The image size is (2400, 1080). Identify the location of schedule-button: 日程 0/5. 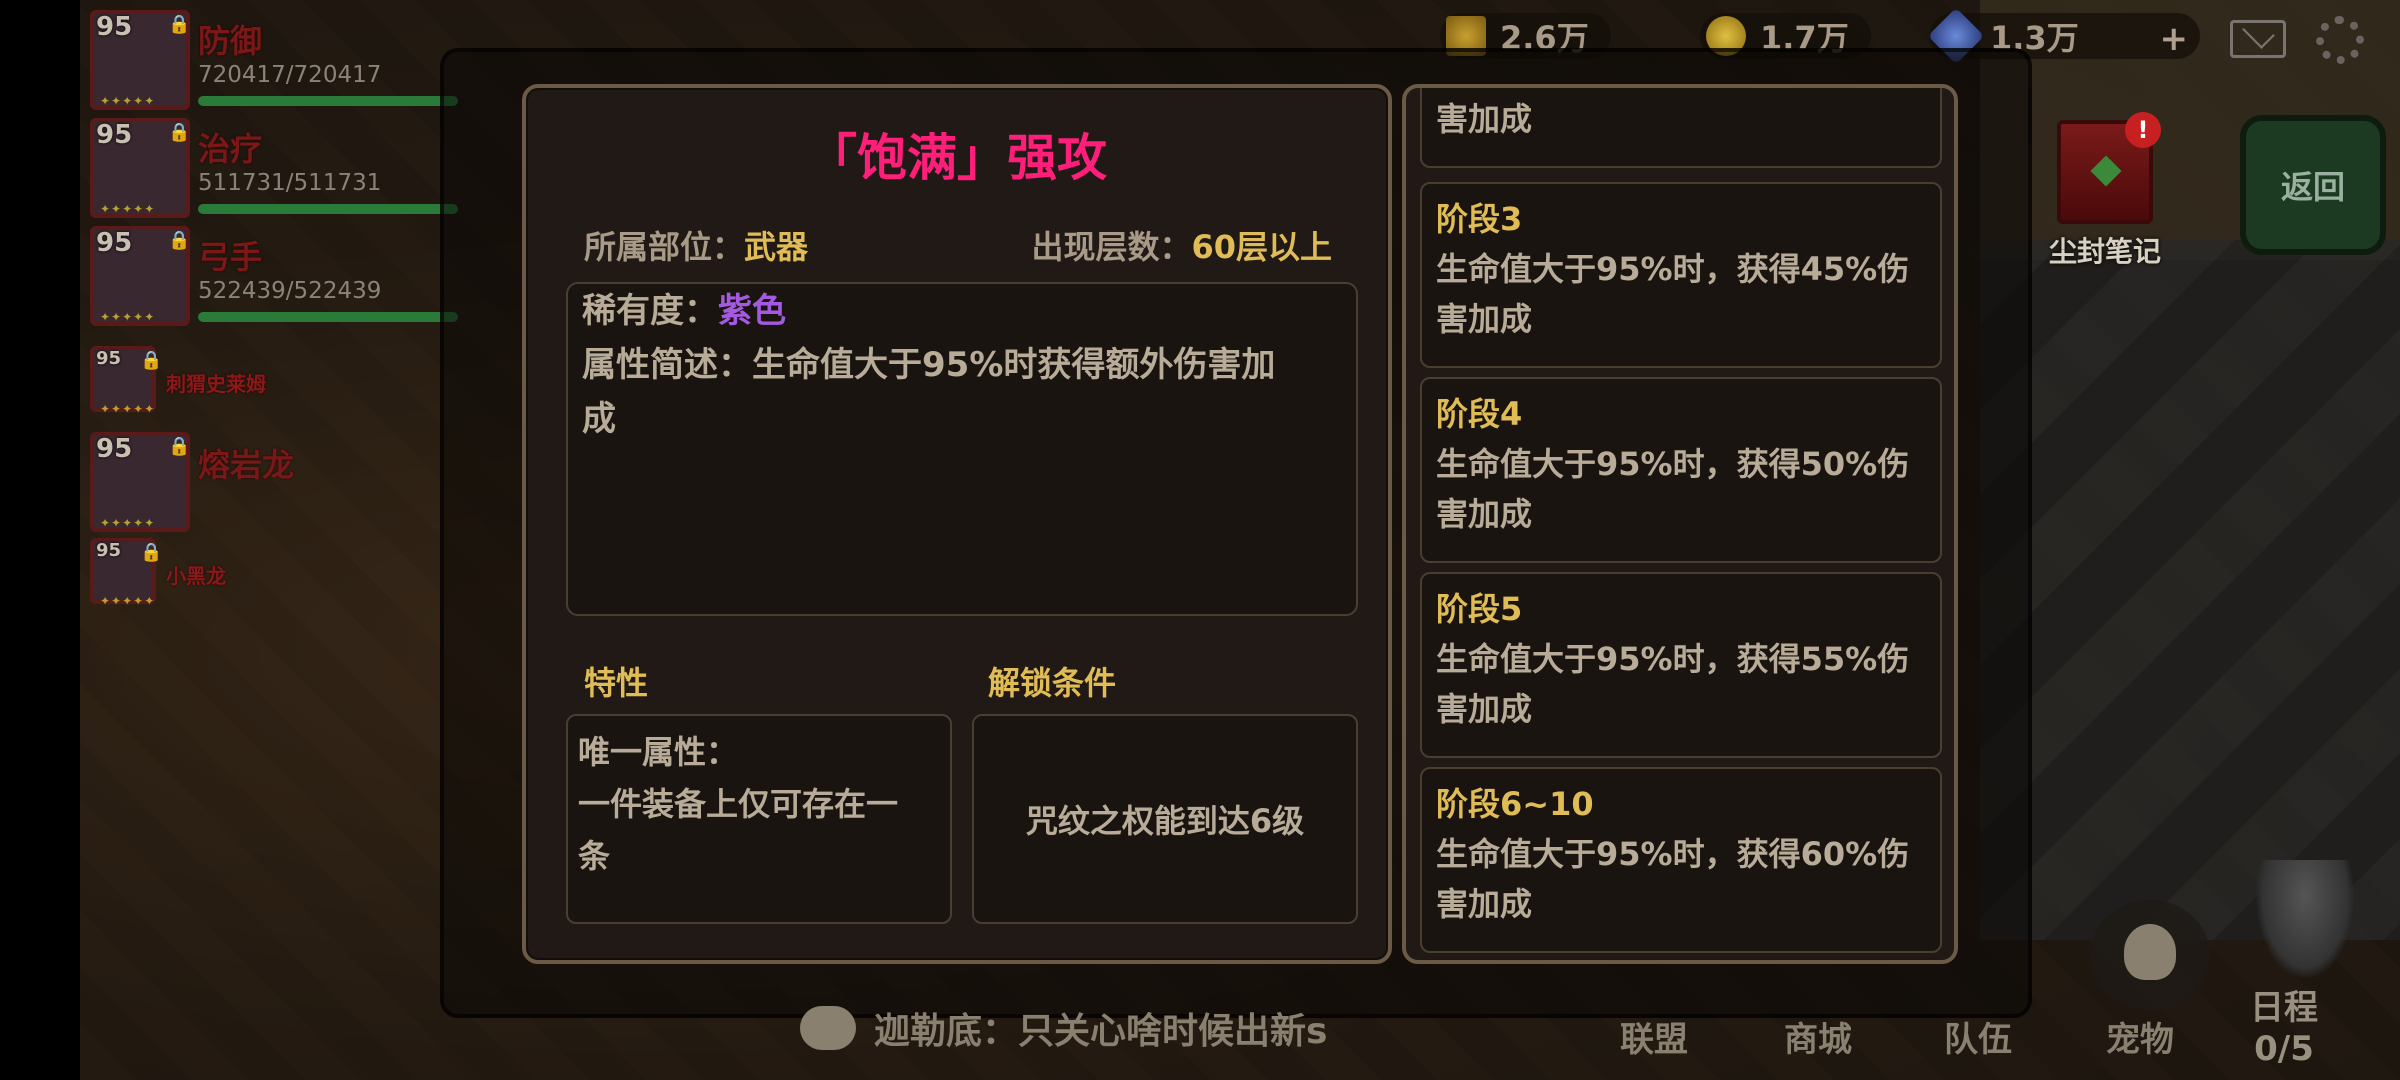
(2284, 1024).